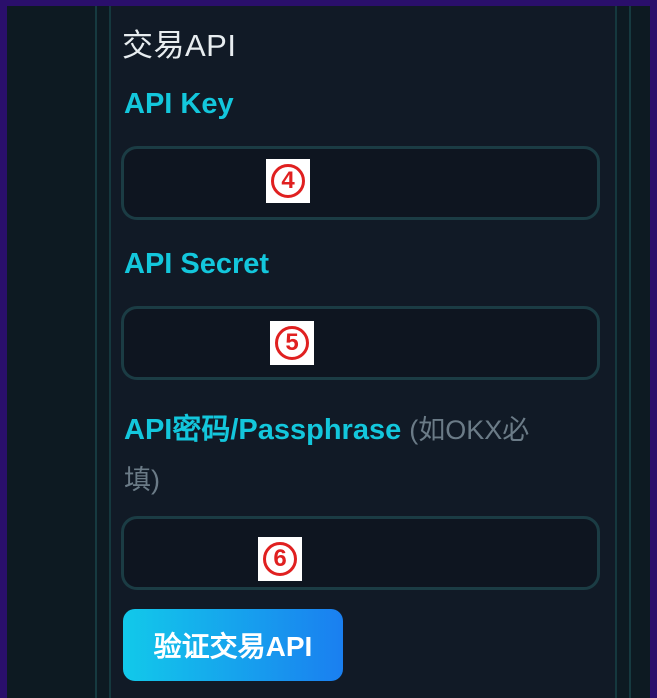  I want to click on step-badge-4: 4, so click(288, 181).